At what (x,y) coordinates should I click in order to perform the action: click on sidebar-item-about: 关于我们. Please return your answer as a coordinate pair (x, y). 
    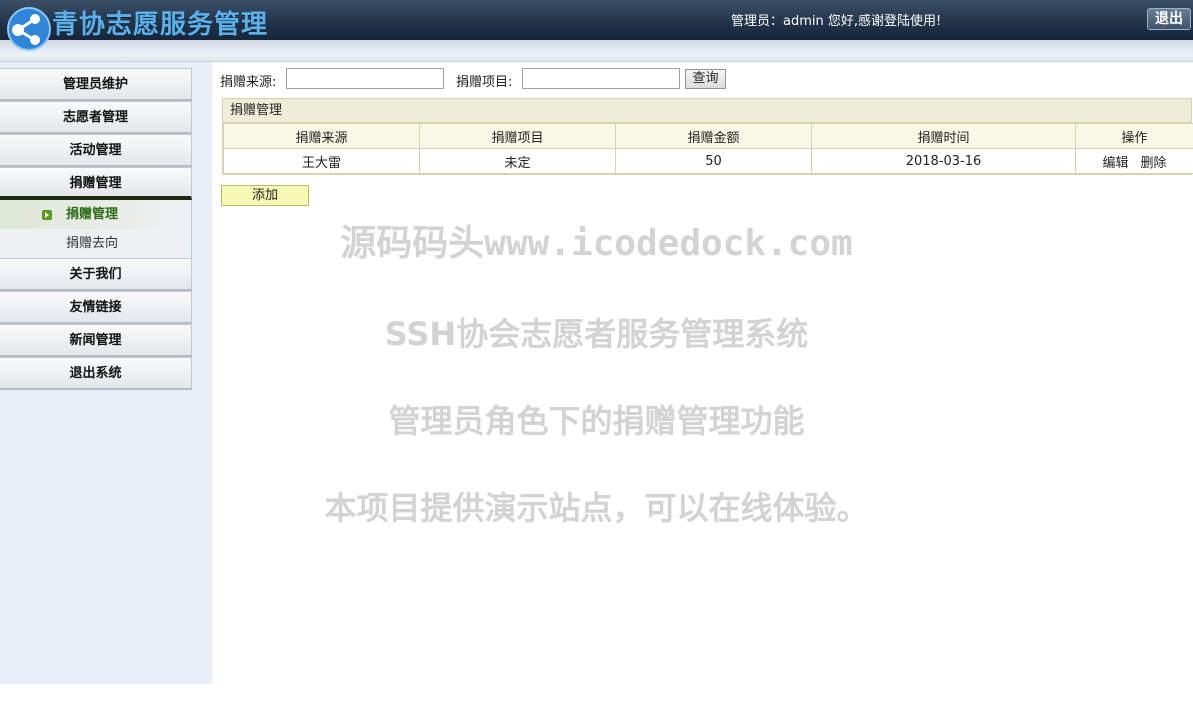
    Looking at the image, I should click on (96, 274).